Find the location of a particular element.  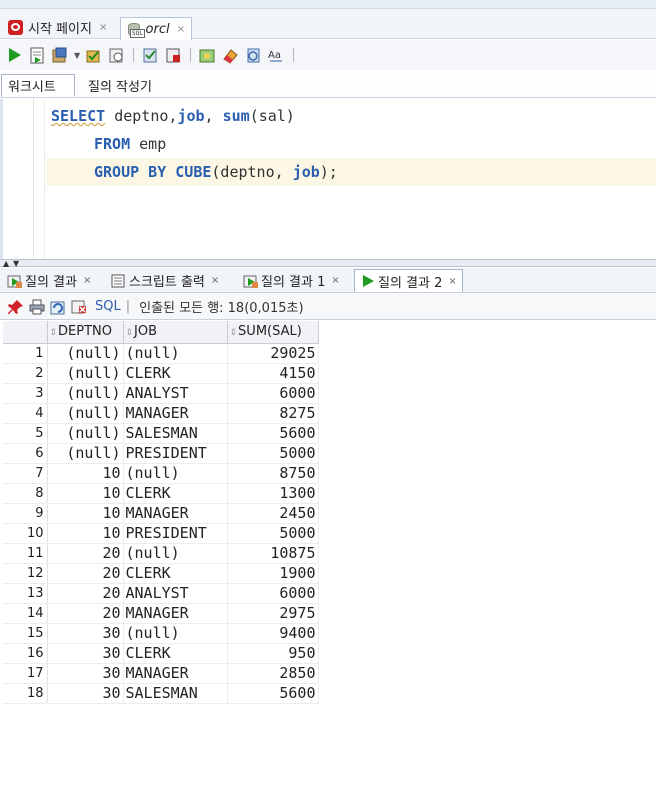

table-row: 7 10 (null) 8750 is located at coordinates (161, 473).